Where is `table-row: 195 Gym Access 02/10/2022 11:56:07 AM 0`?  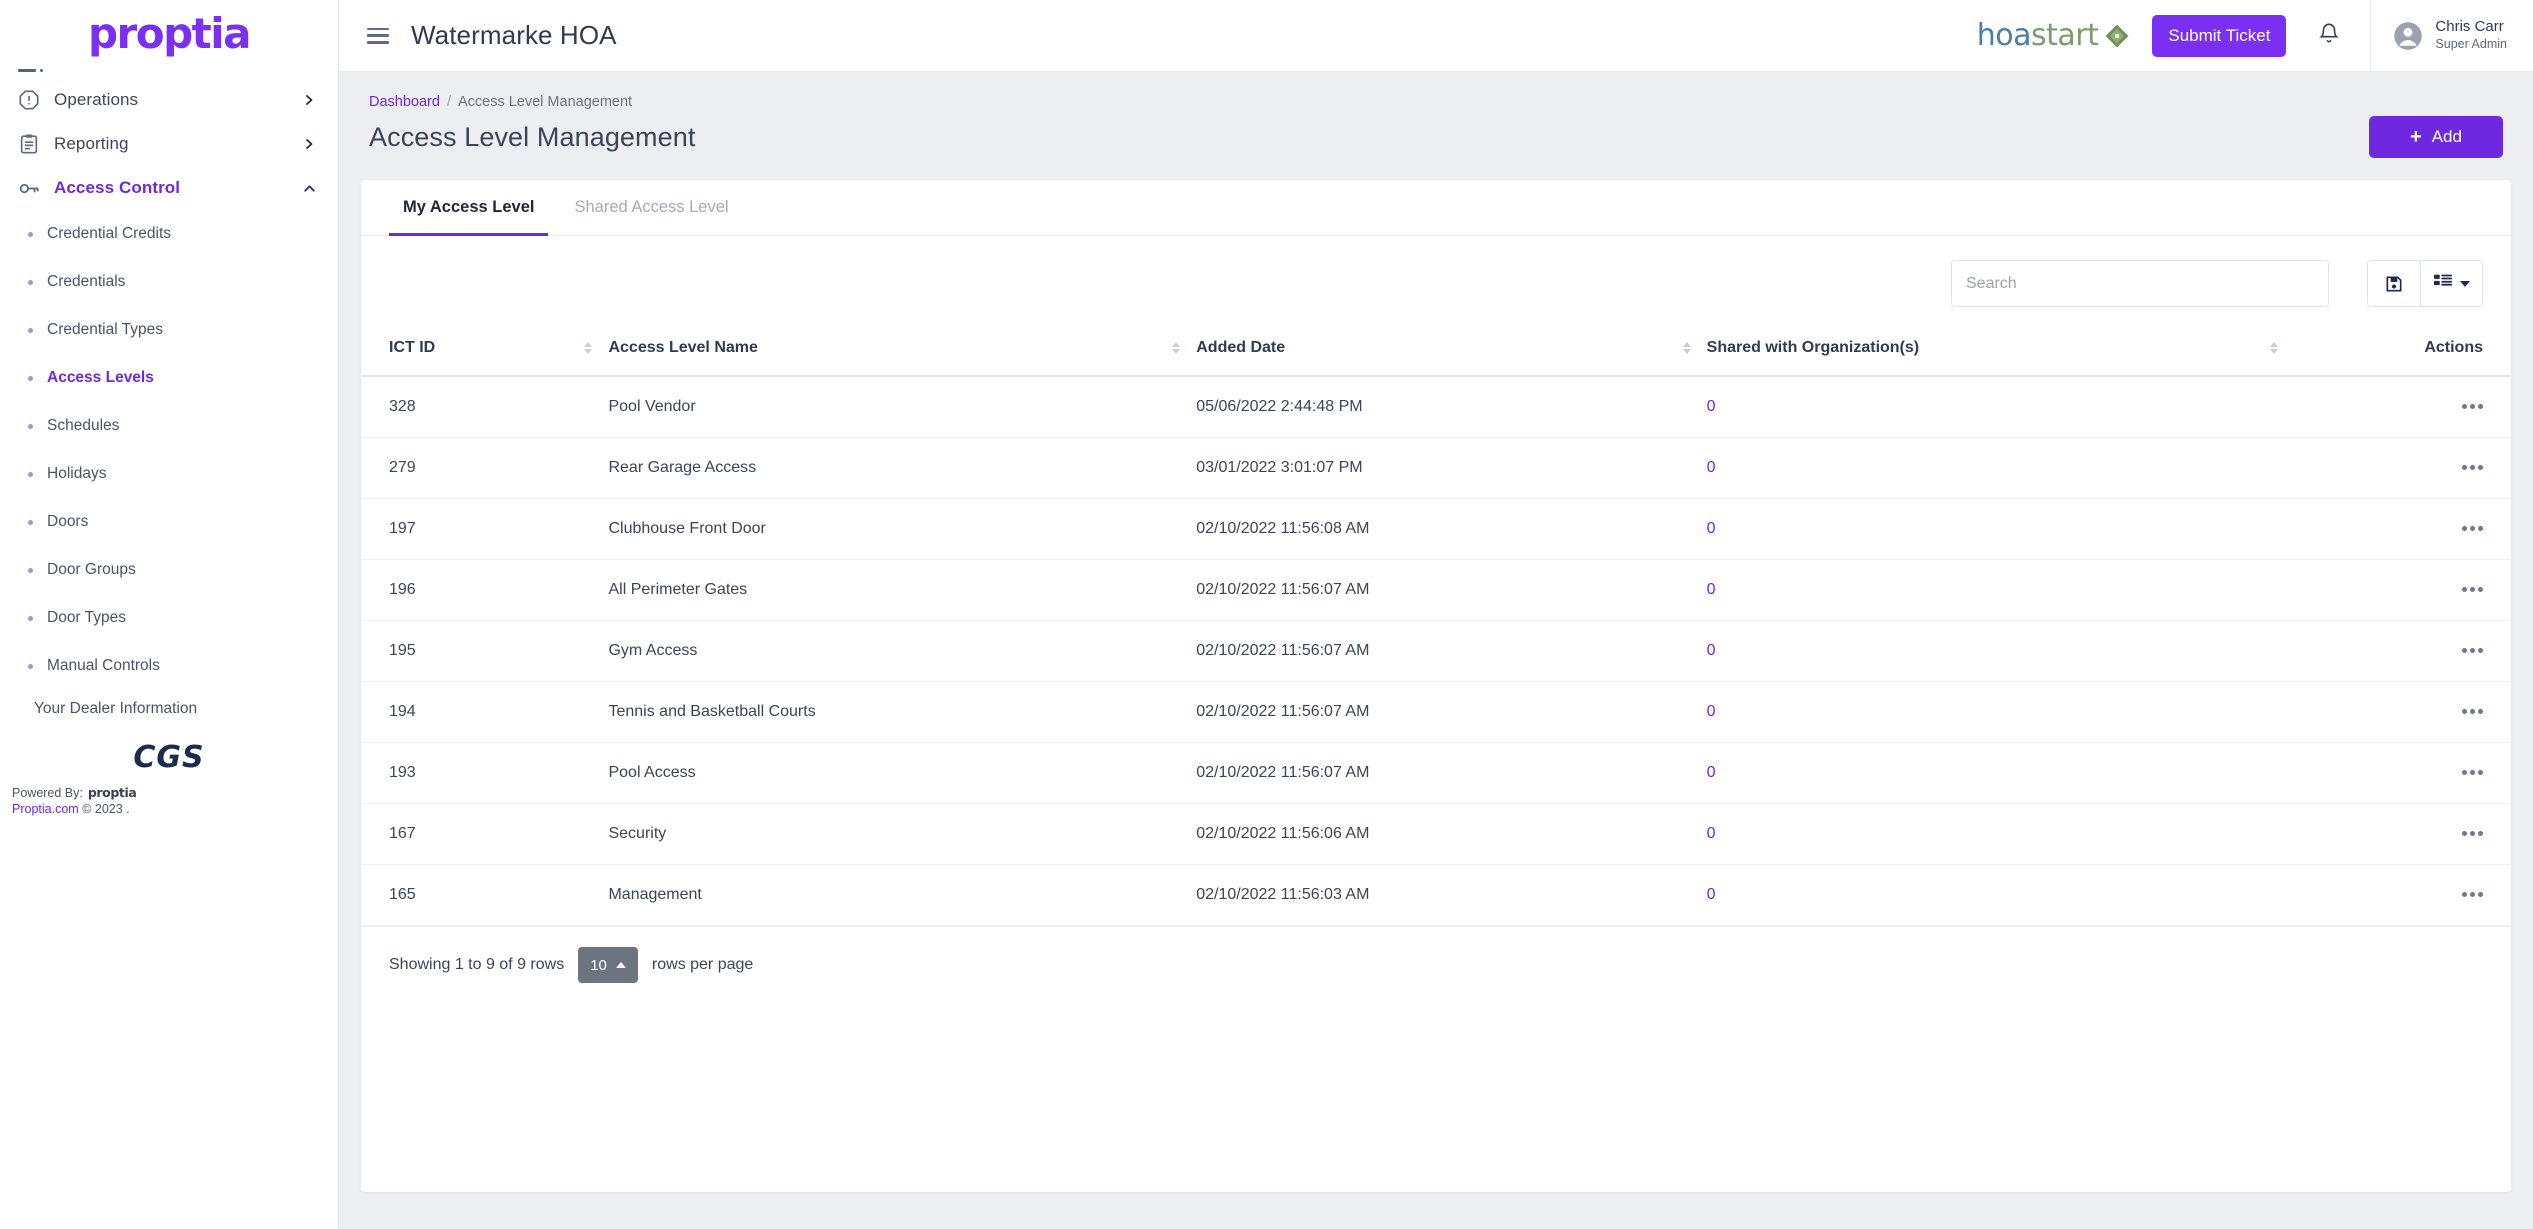 table-row: 195 Gym Access 02/10/2022 11:56:07 AM 0 is located at coordinates (1436, 651).